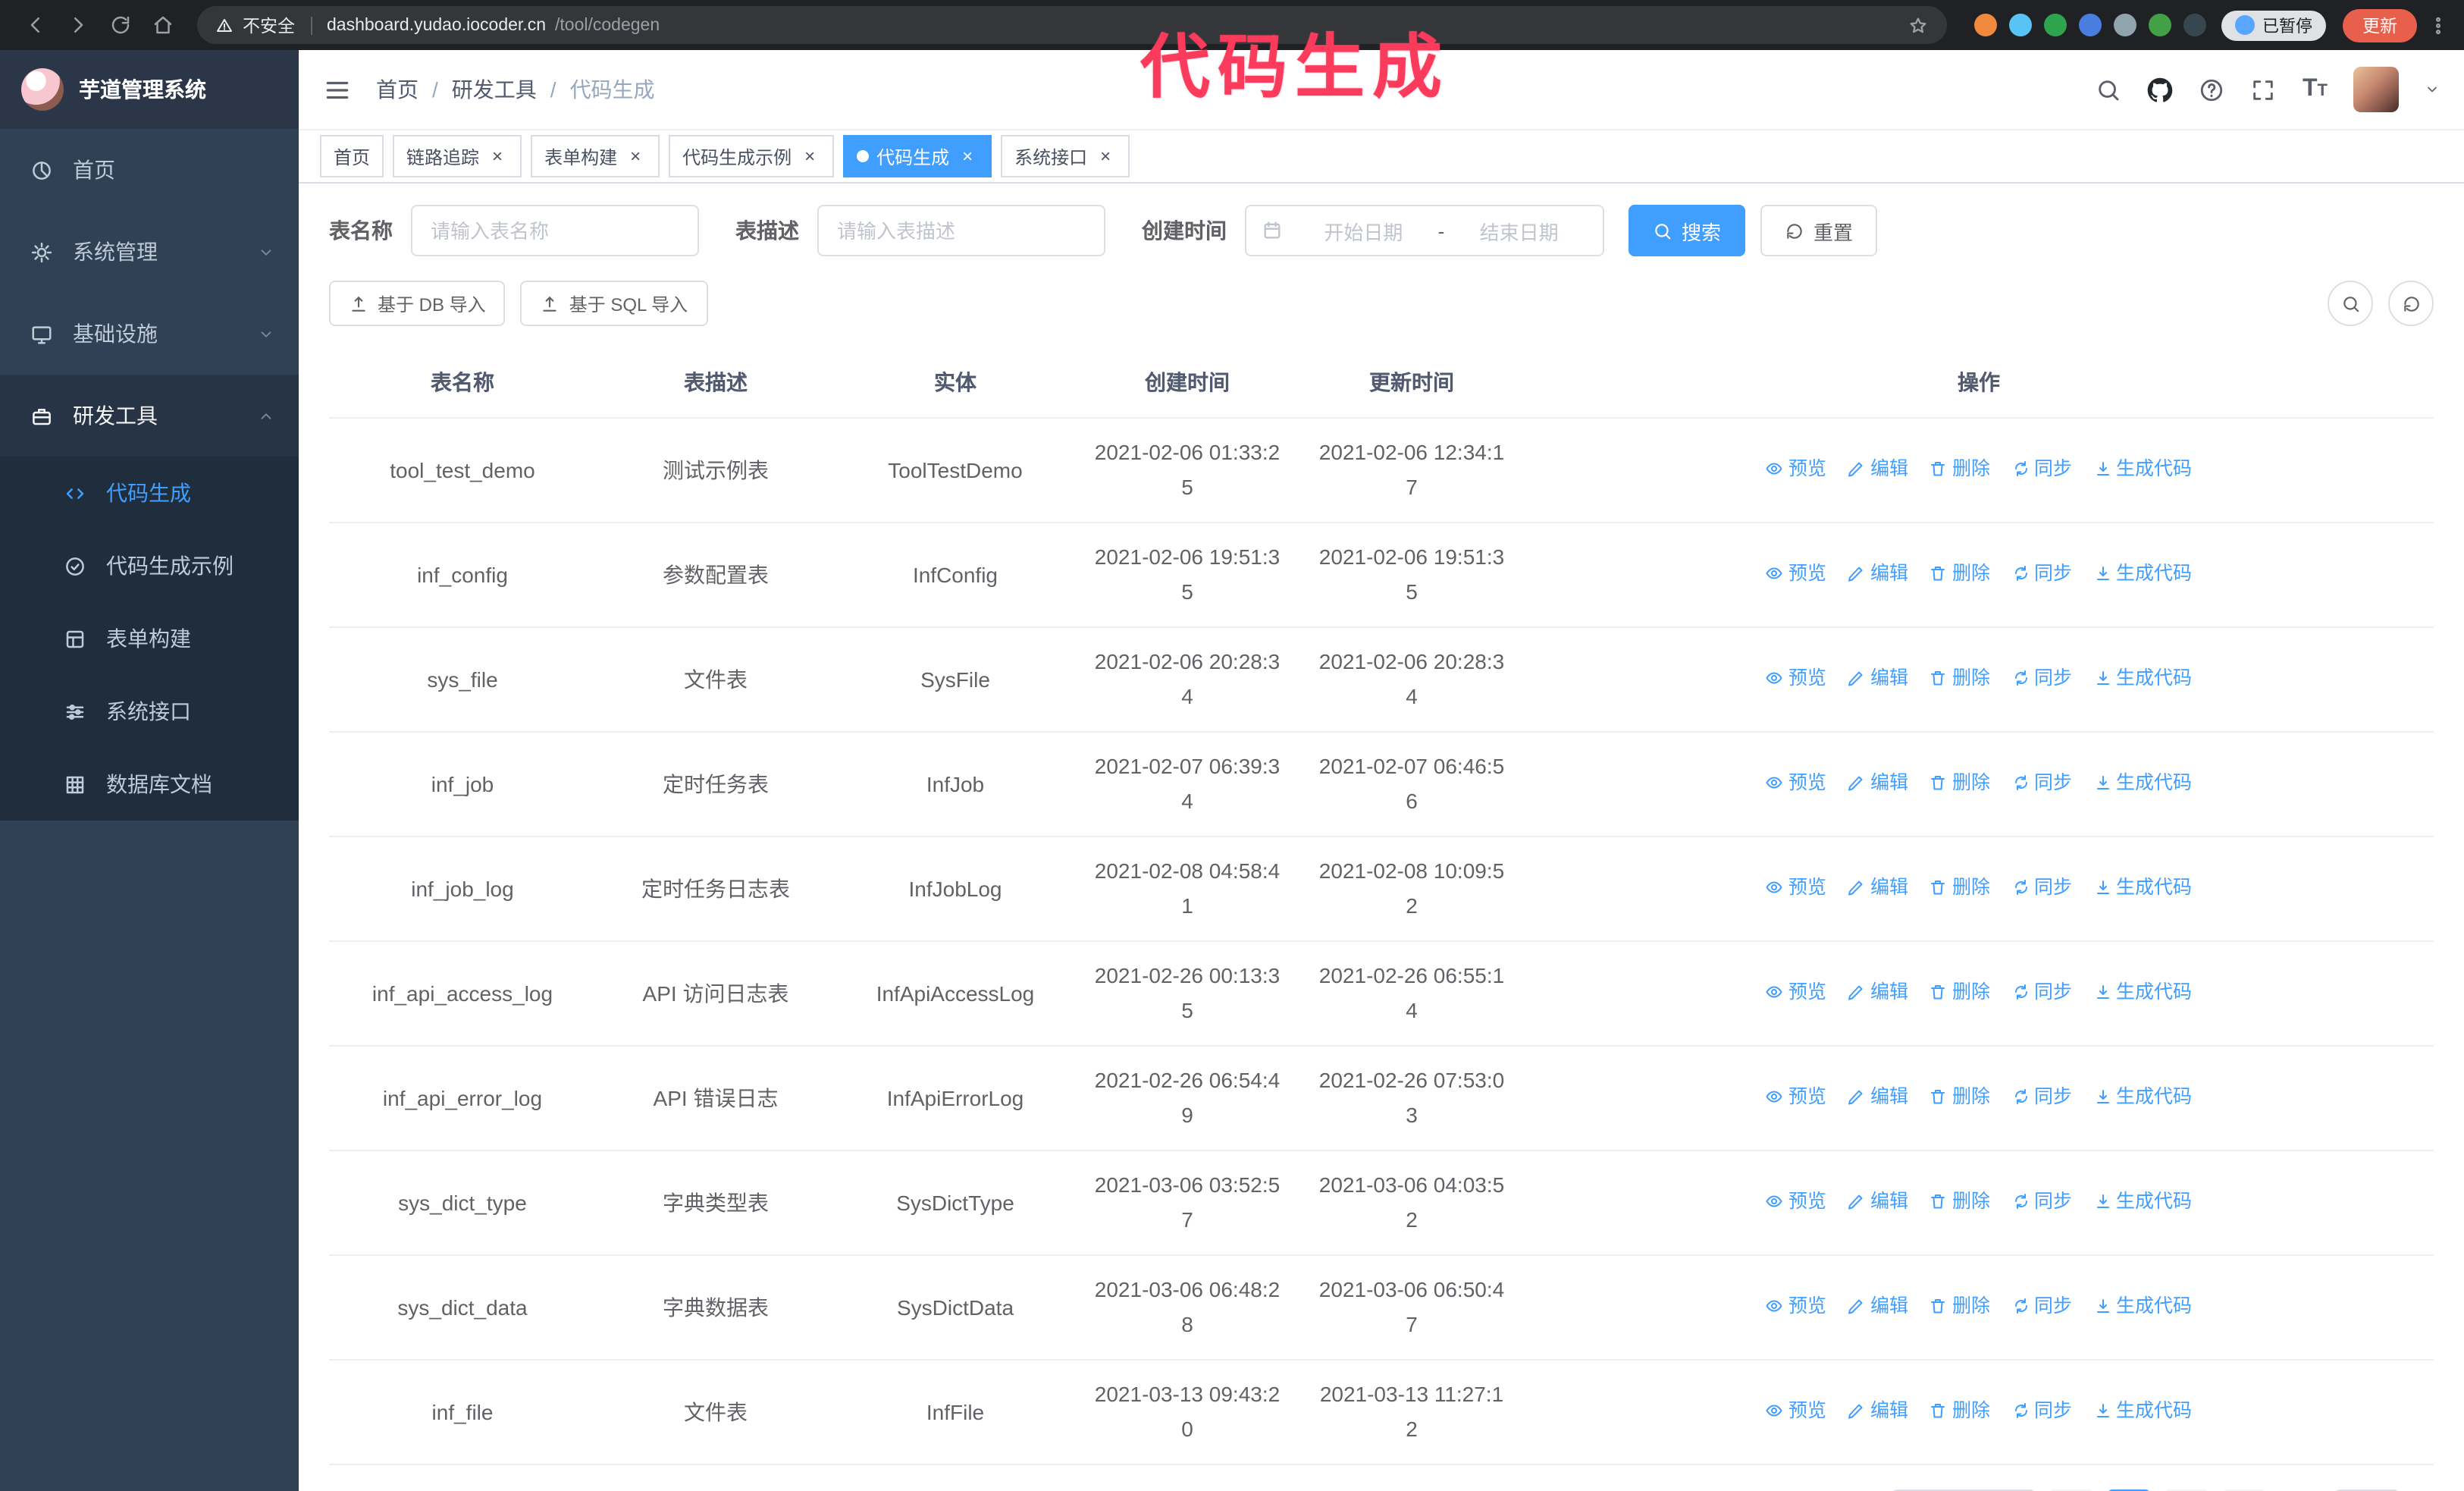  What do you see at coordinates (2438, 25) in the screenshot?
I see `browser-menu-icon` at bounding box center [2438, 25].